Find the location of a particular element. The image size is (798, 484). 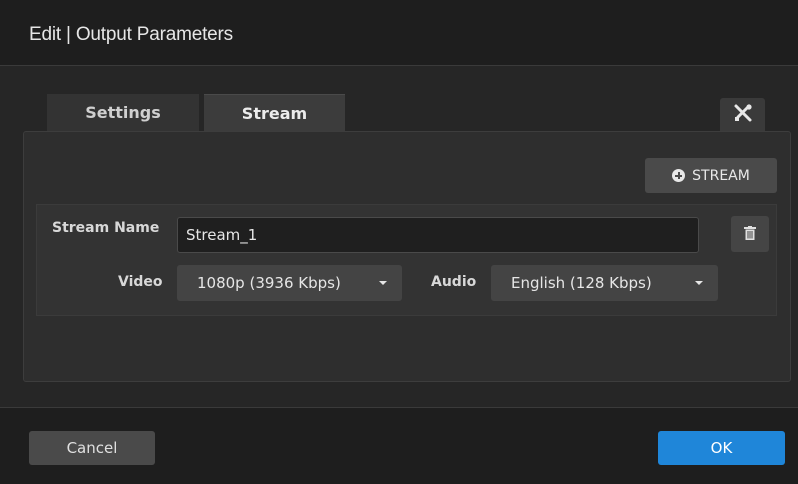

dialog-title: Edit | Output Parameters is located at coordinates (131, 34).